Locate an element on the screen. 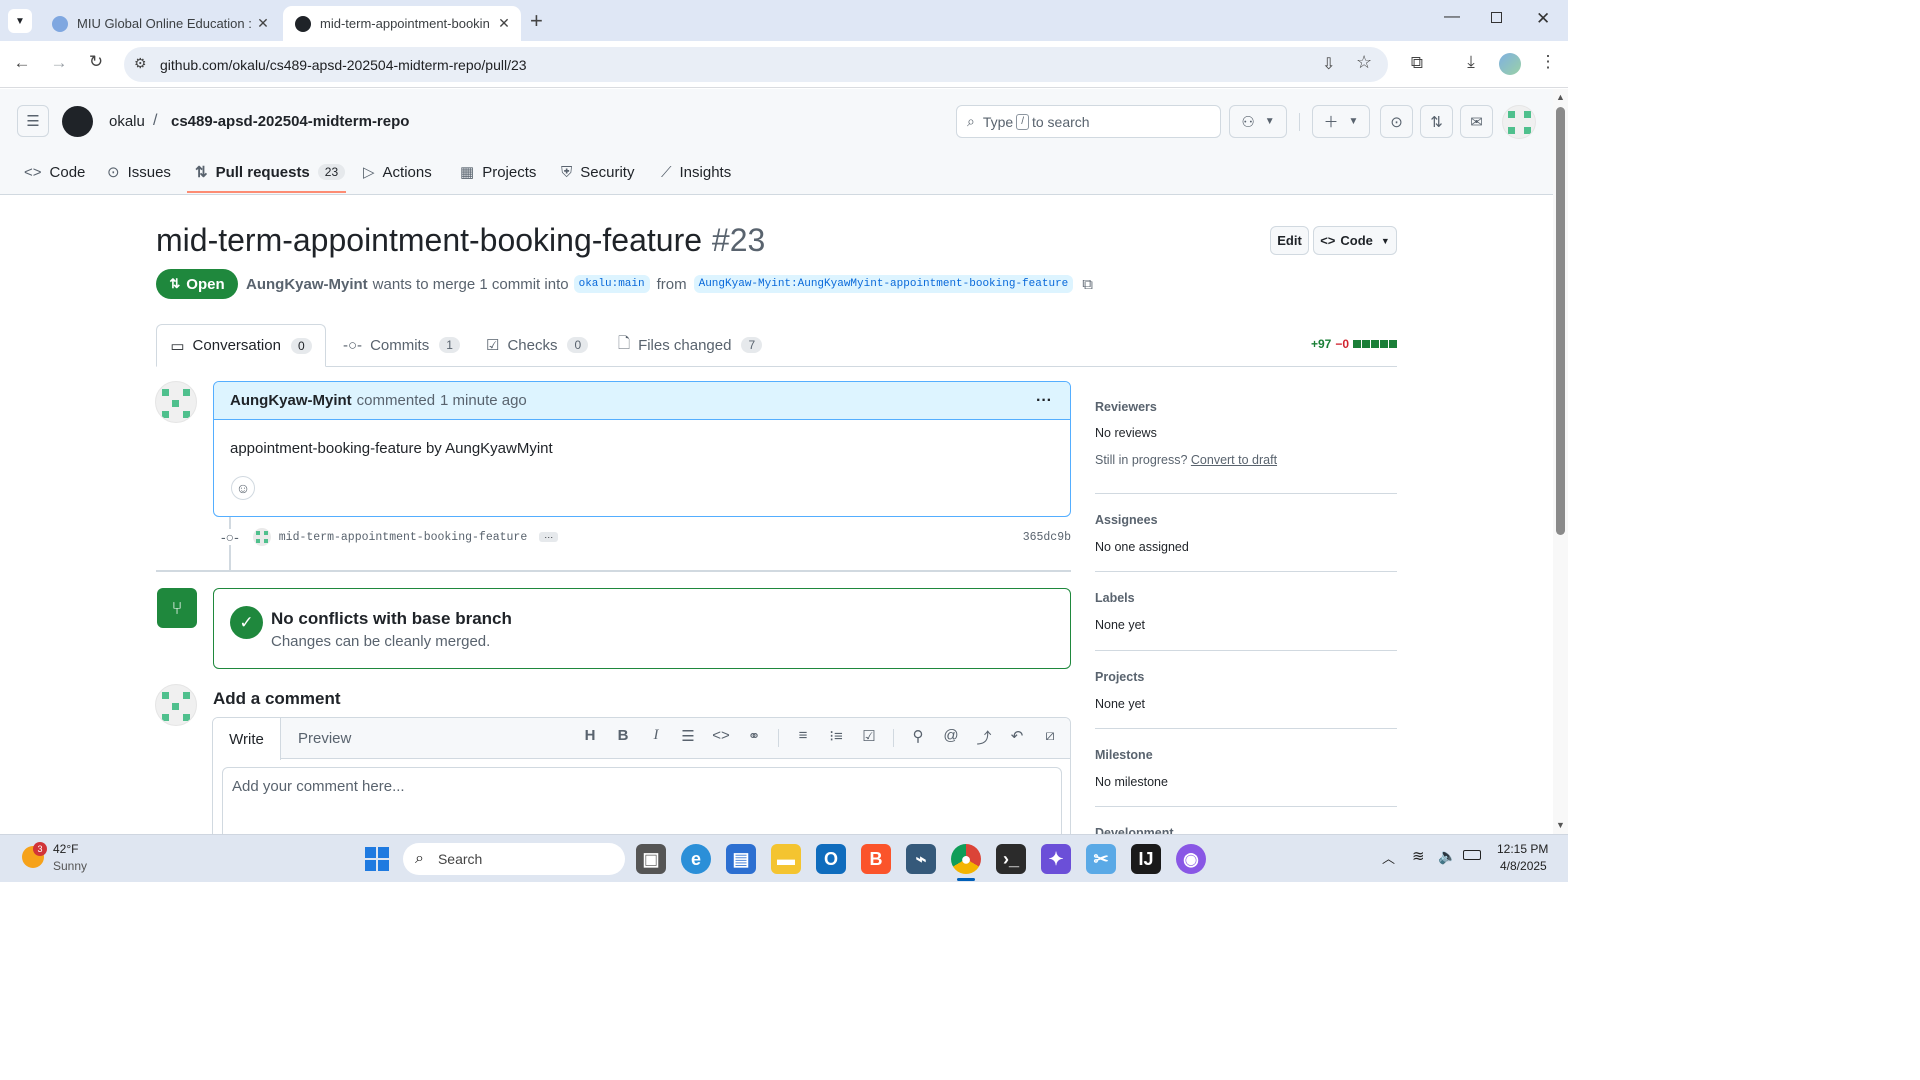 Image resolution: width=1920 pixels, height=1080 pixels. convert-to-draft-link: Convert to draft is located at coordinates (1234, 460).